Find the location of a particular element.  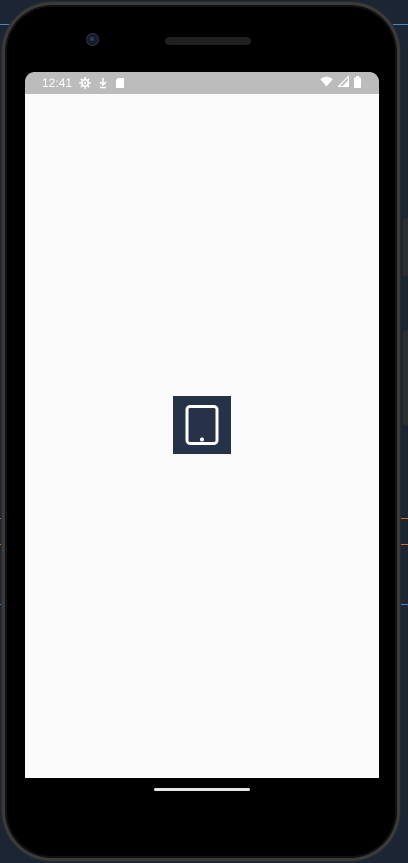

settings-gear-icon is located at coordinates (85, 83).